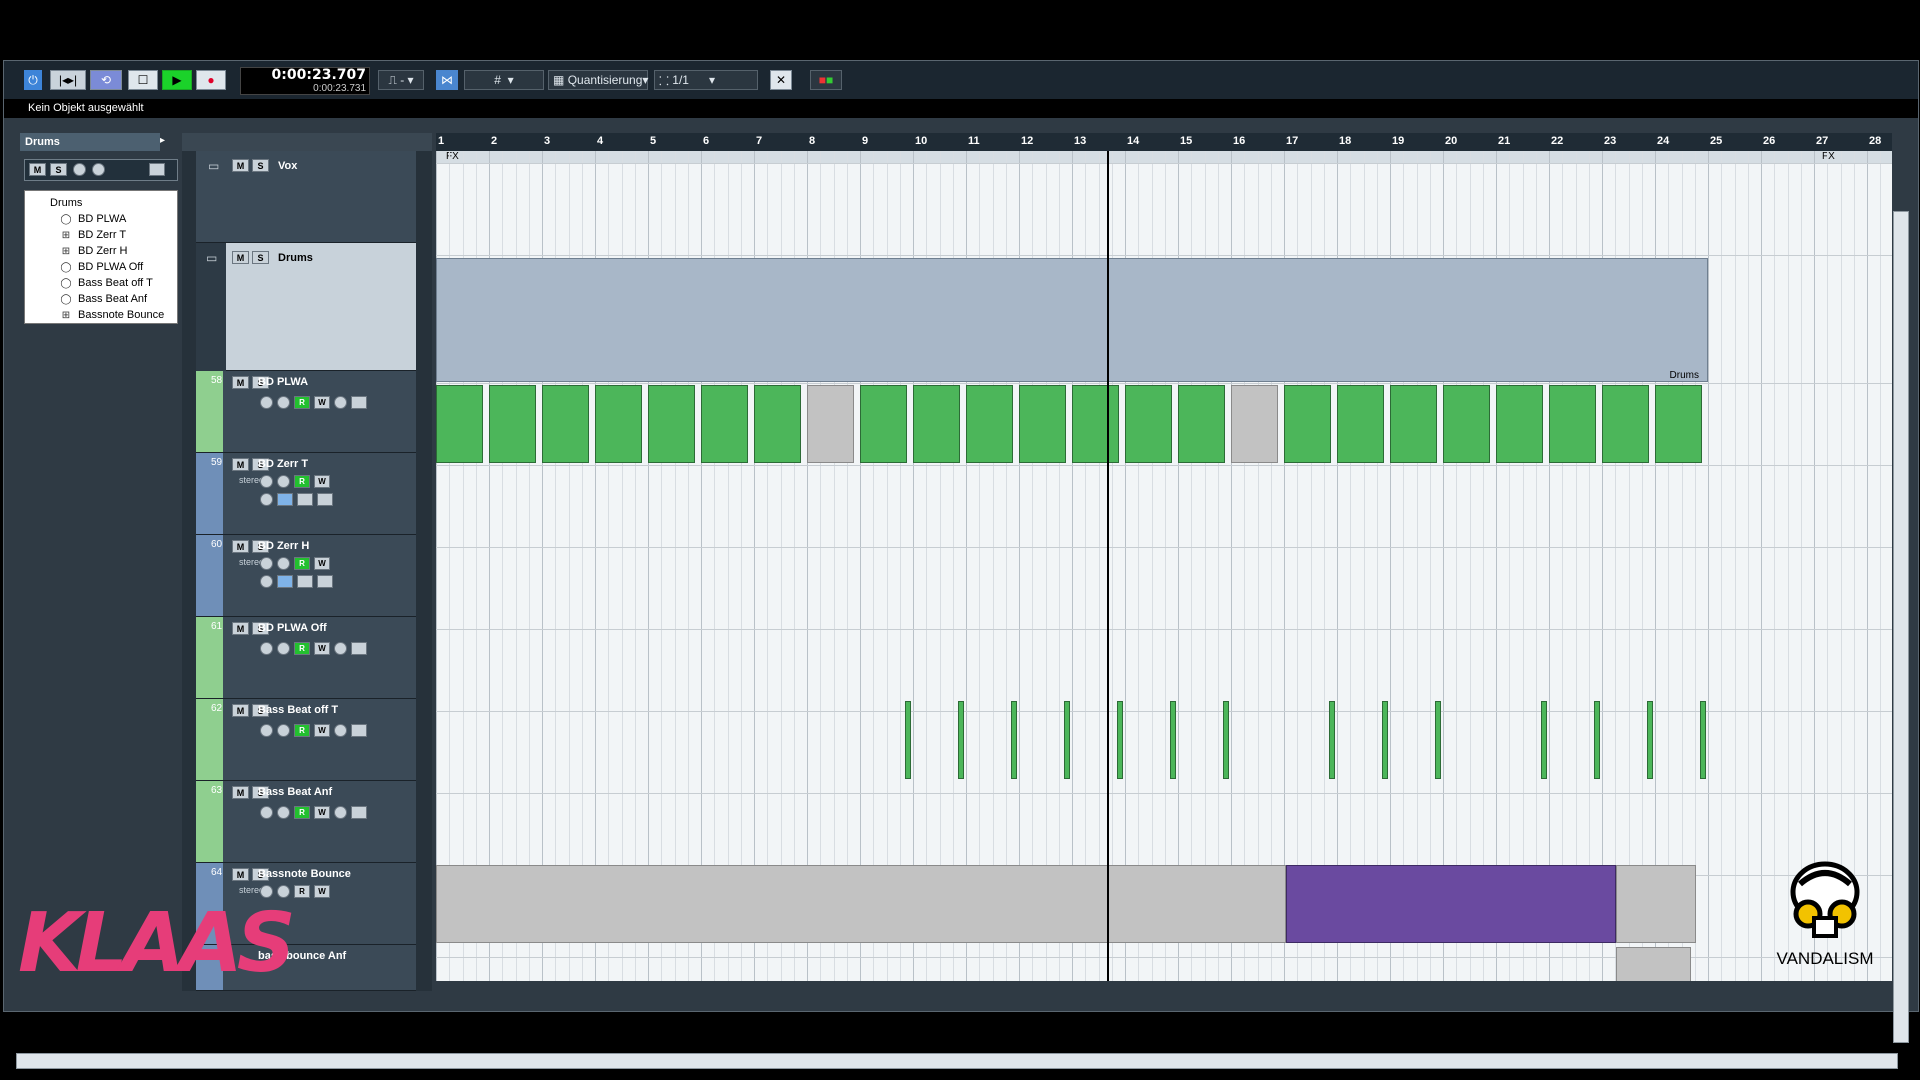 Image resolution: width=1920 pixels, height=1080 pixels. What do you see at coordinates (295, 792) in the screenshot?
I see `track-name: Bass Beat Anf` at bounding box center [295, 792].